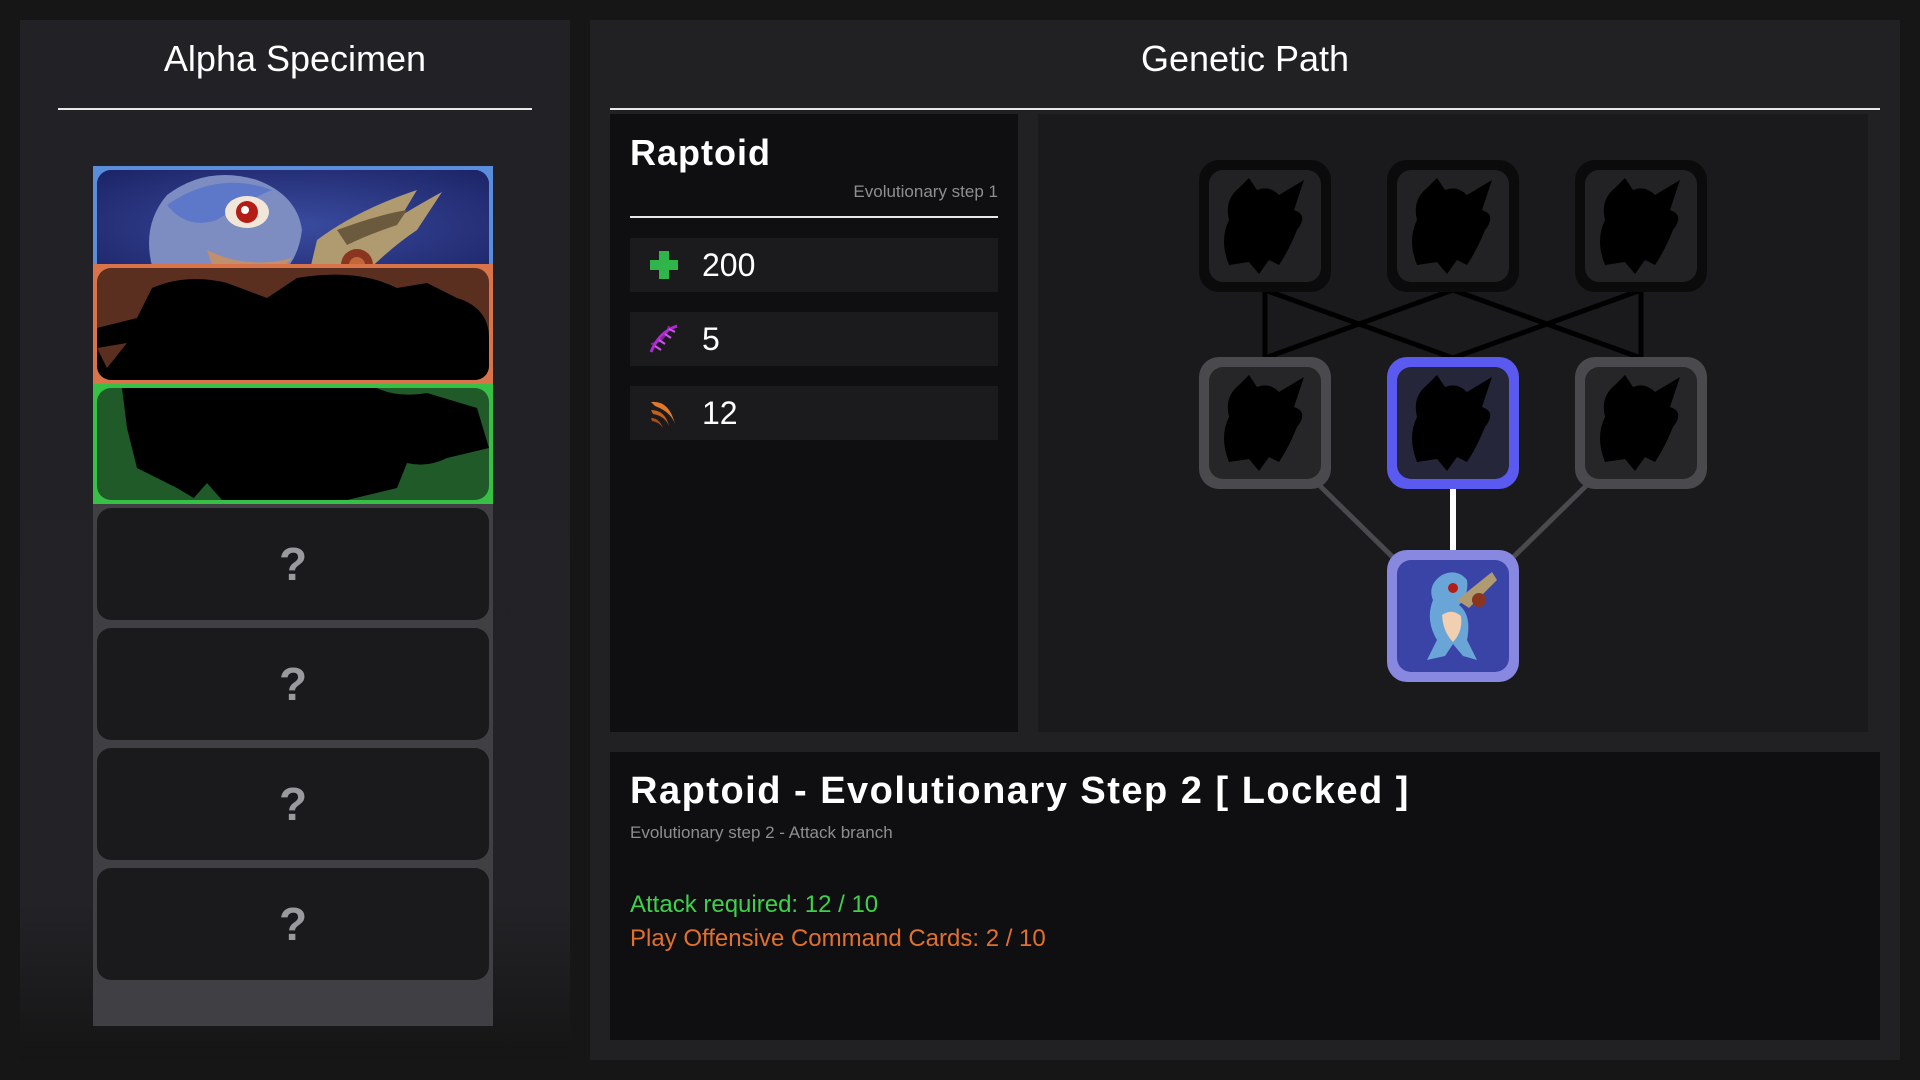 This screenshot has width=1920, height=1080. Describe the element at coordinates (838, 938) in the screenshot. I see `requirement-command-cards: Play Offensive Command Cards: 2 / 10` at that location.